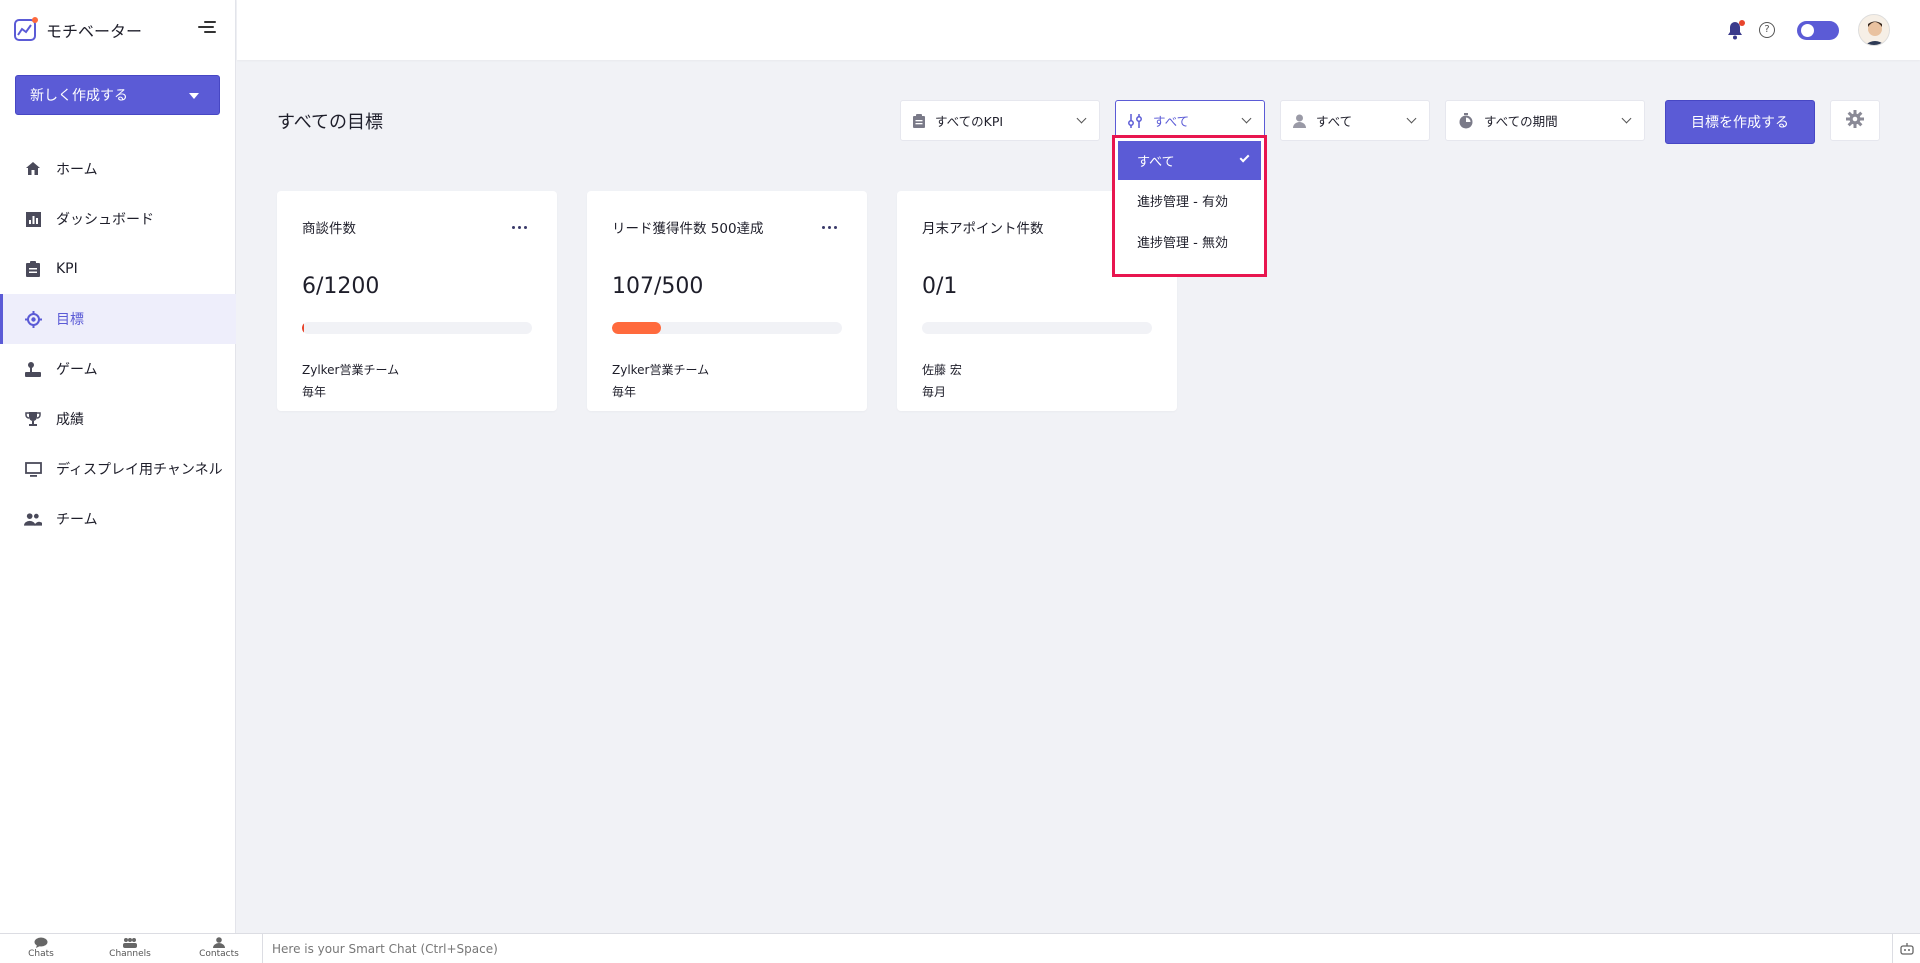 Image resolution: width=1920 pixels, height=963 pixels. I want to click on user-filter-value: すべて, so click(1334, 121).